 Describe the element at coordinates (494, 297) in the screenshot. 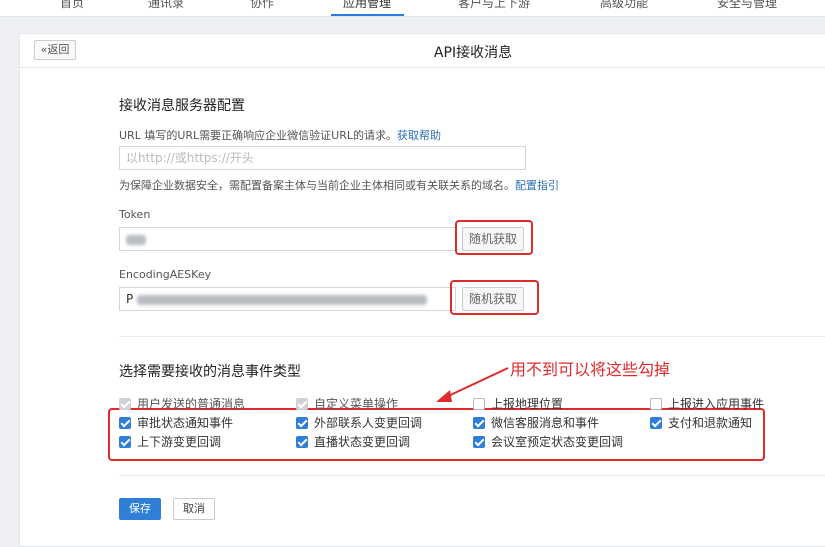

I see `aeskey-highlight-box` at that location.